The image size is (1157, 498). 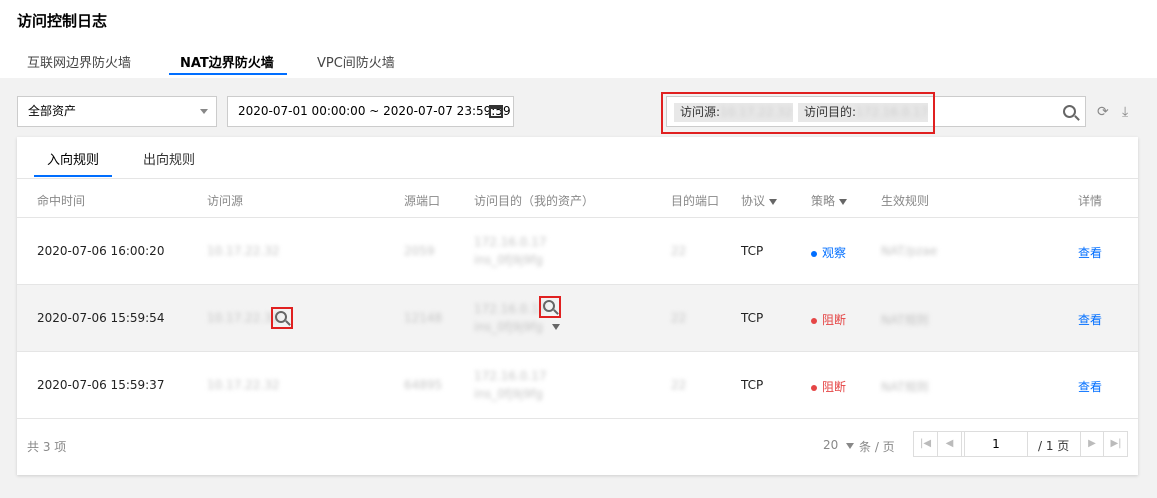 I want to click on download-icon: ⤓, so click(x=1125, y=112).